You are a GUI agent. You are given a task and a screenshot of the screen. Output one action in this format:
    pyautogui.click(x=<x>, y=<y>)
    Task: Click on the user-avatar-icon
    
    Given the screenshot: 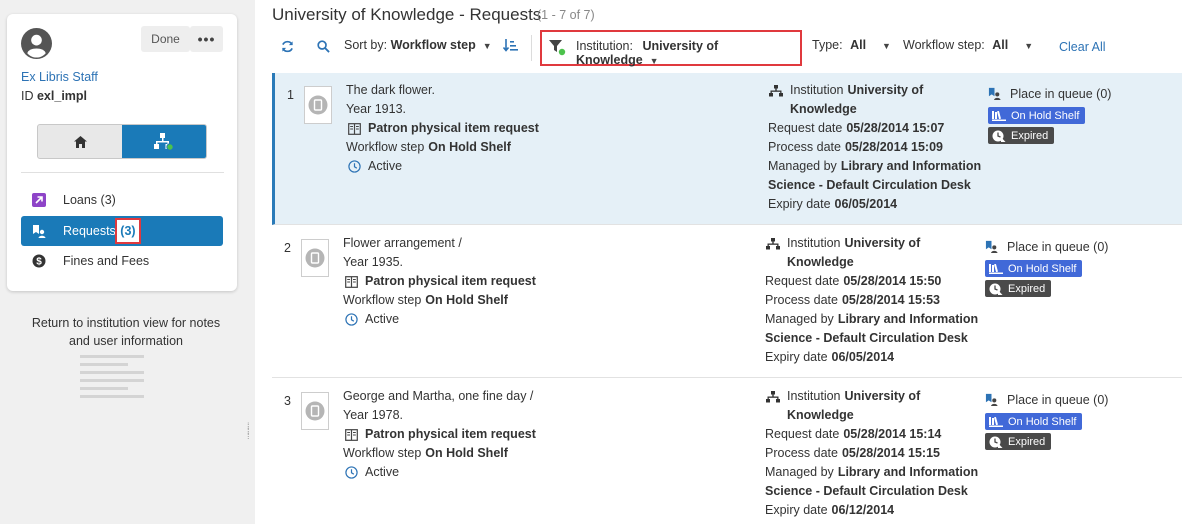 What is the action you would take?
    pyautogui.click(x=36, y=43)
    